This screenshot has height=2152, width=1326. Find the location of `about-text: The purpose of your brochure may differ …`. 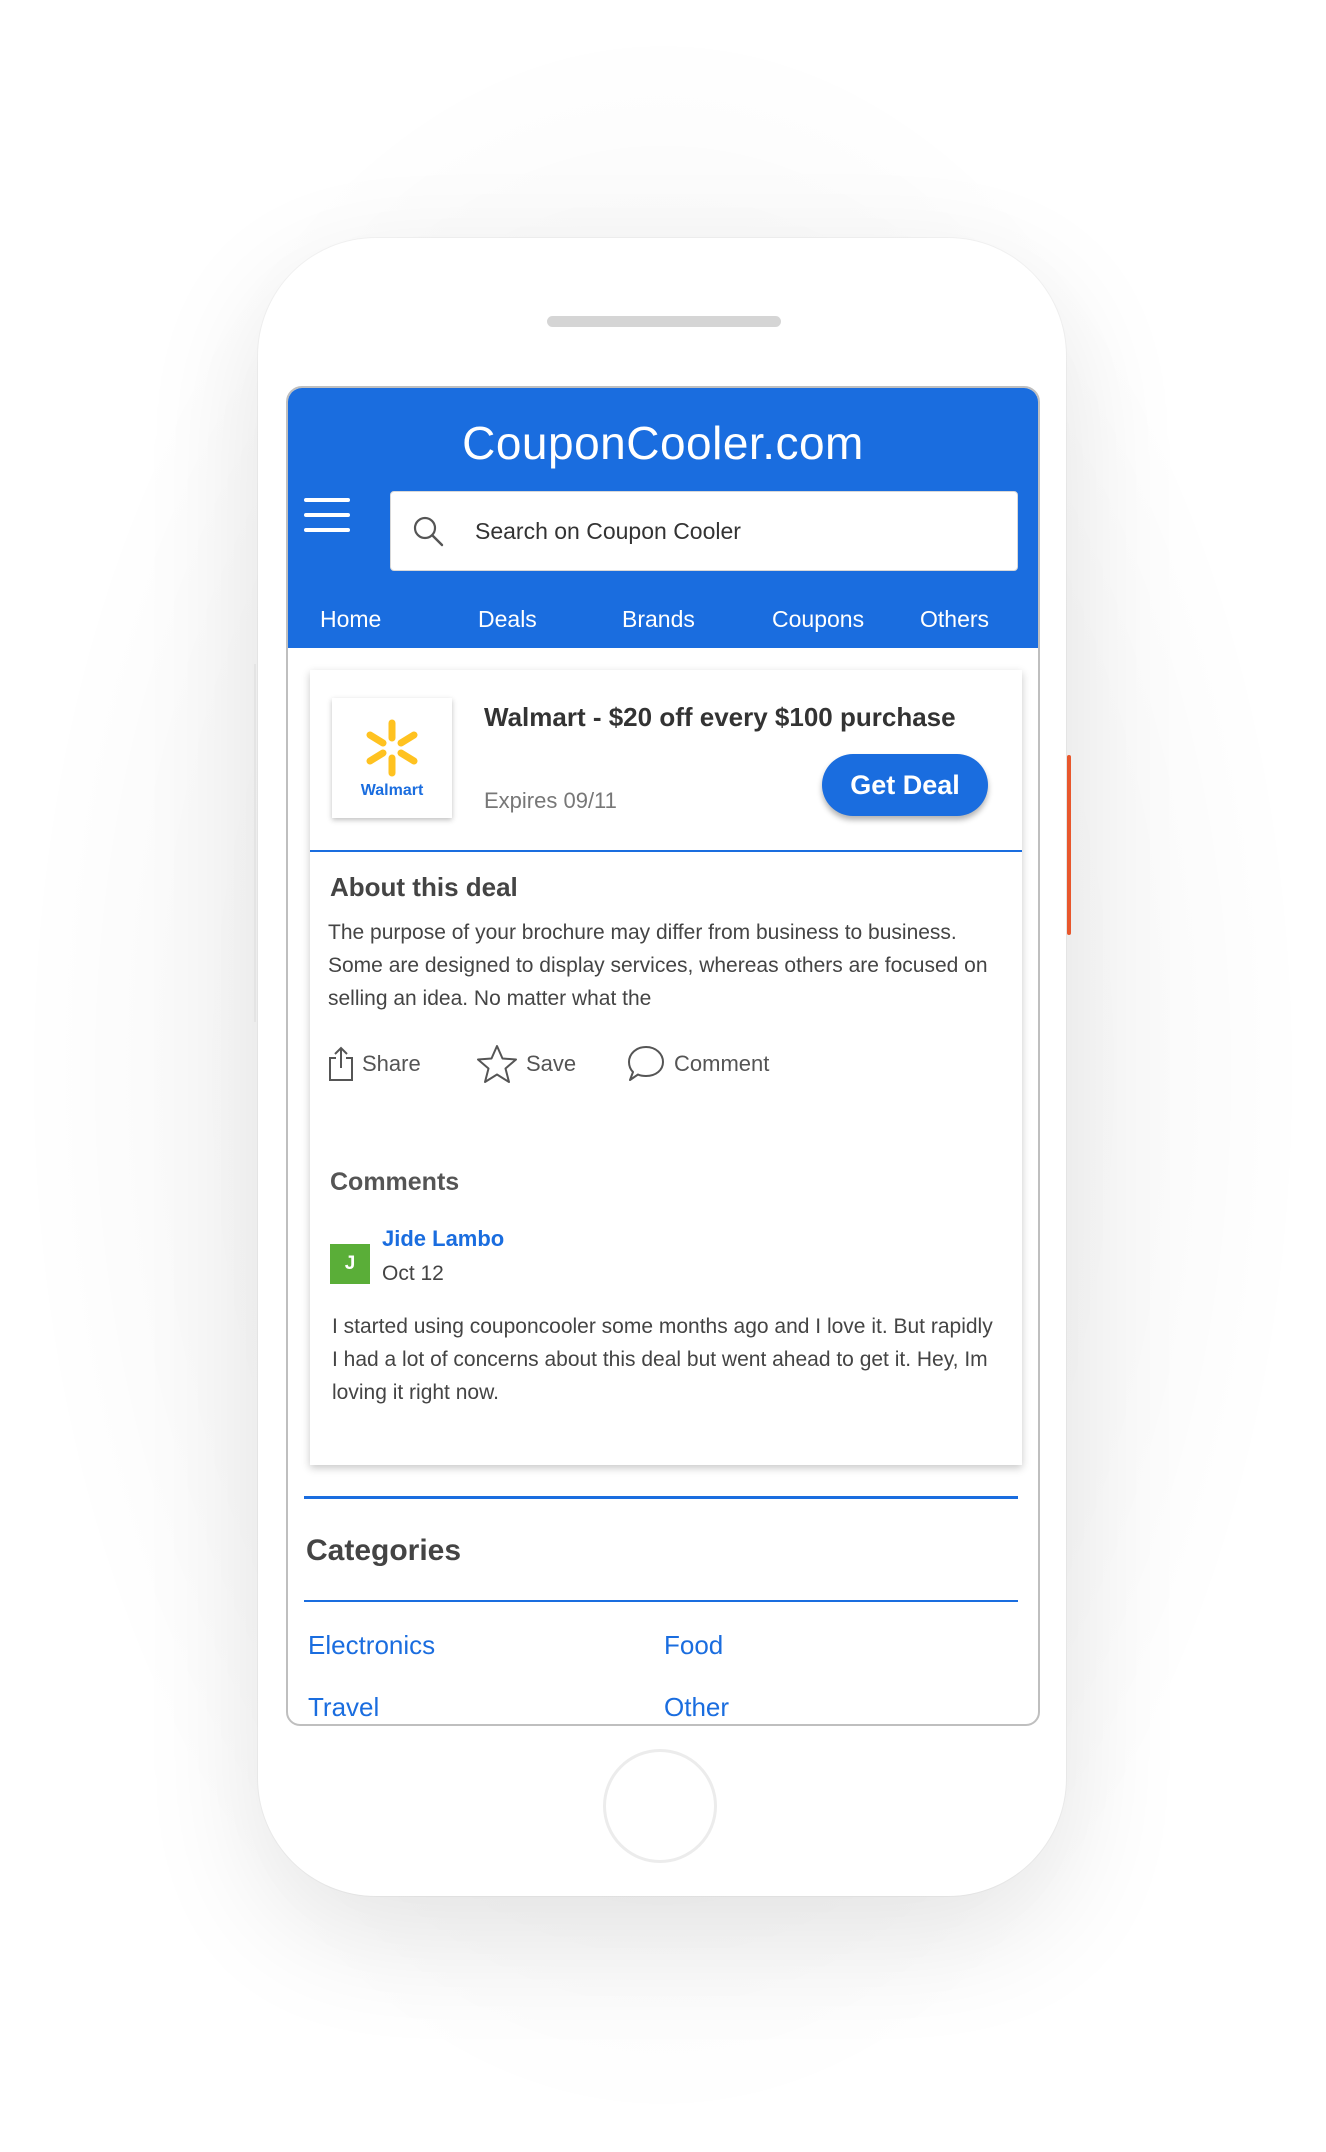

about-text: The purpose of your brochure may differ … is located at coordinates (658, 965).